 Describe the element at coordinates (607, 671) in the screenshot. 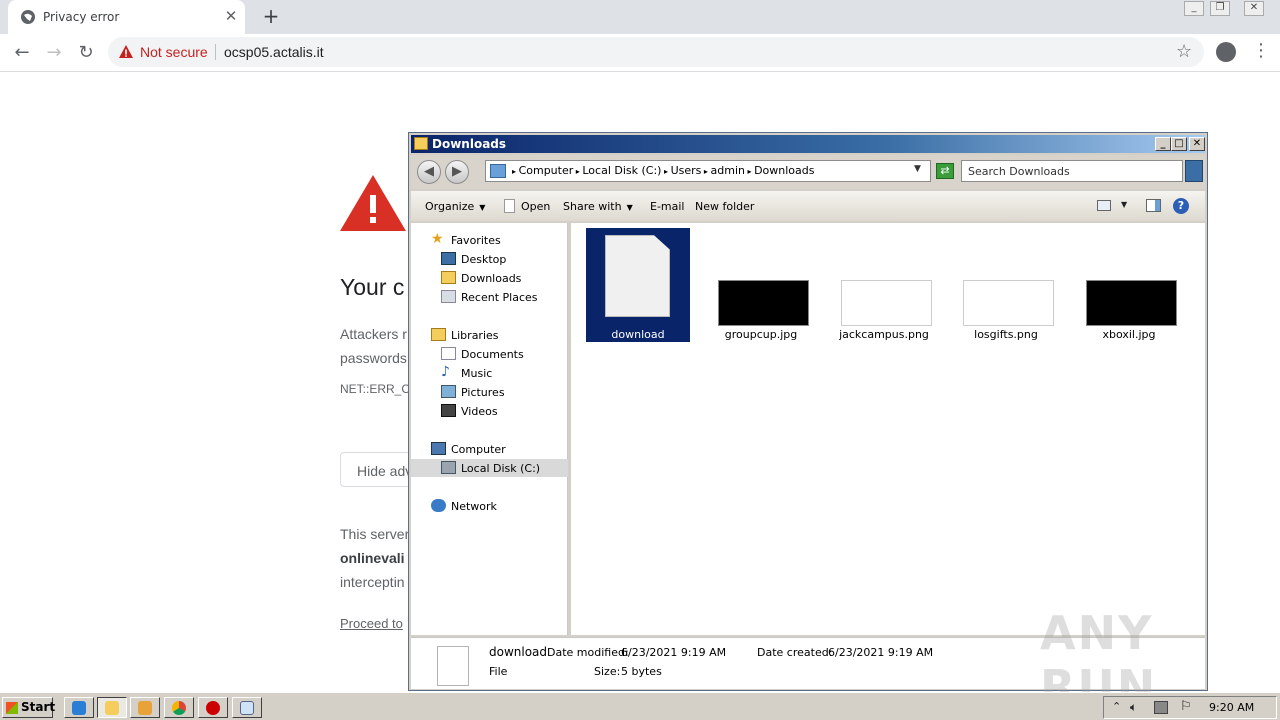

I see `size-label: Size:` at that location.